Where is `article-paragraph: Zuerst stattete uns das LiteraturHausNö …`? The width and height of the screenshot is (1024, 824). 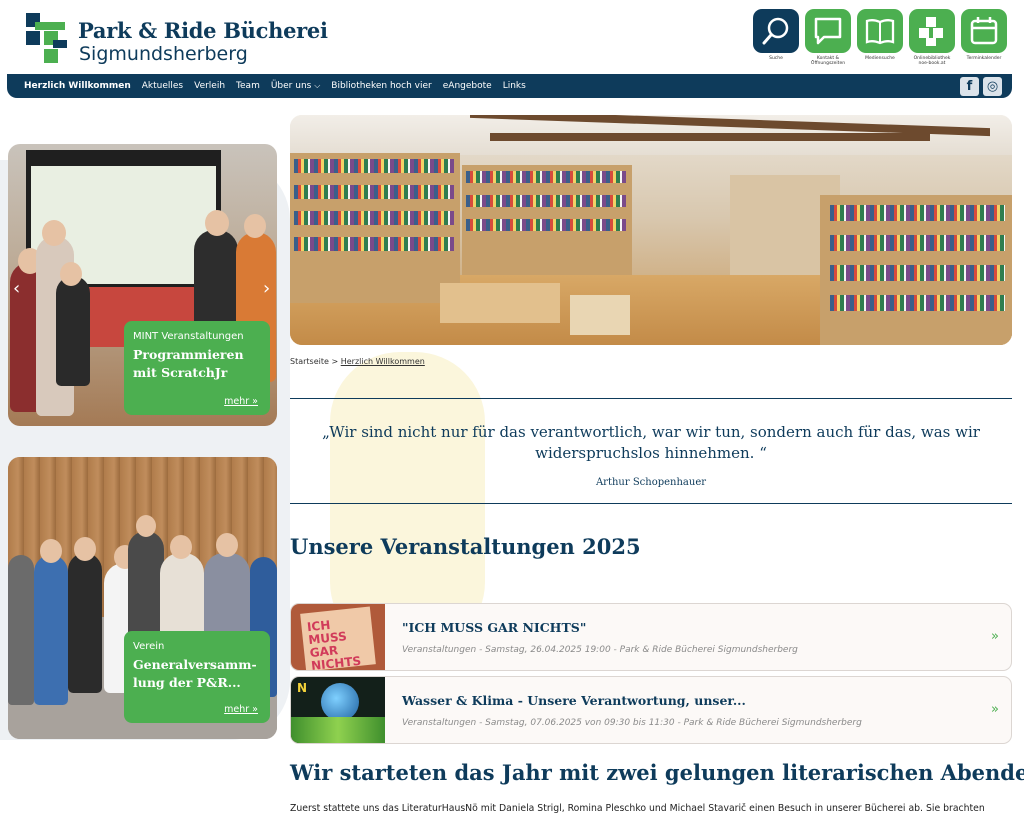
article-paragraph: Zuerst stattete uns das LiteraturHausNö … is located at coordinates (637, 808).